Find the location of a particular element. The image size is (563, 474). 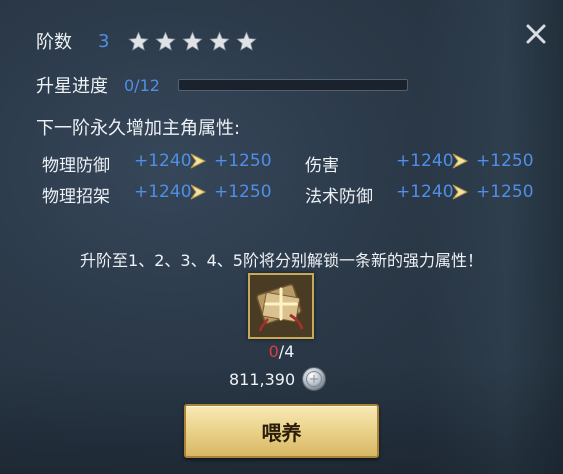

material-required: /4 is located at coordinates (286, 351).